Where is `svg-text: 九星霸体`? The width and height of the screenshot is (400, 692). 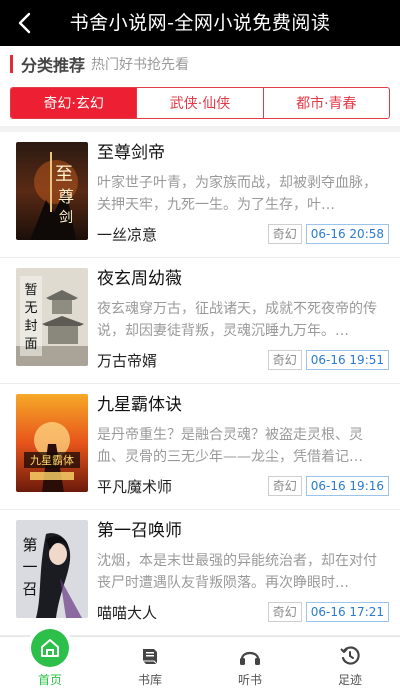 svg-text: 九星霸体 is located at coordinates (52, 460).